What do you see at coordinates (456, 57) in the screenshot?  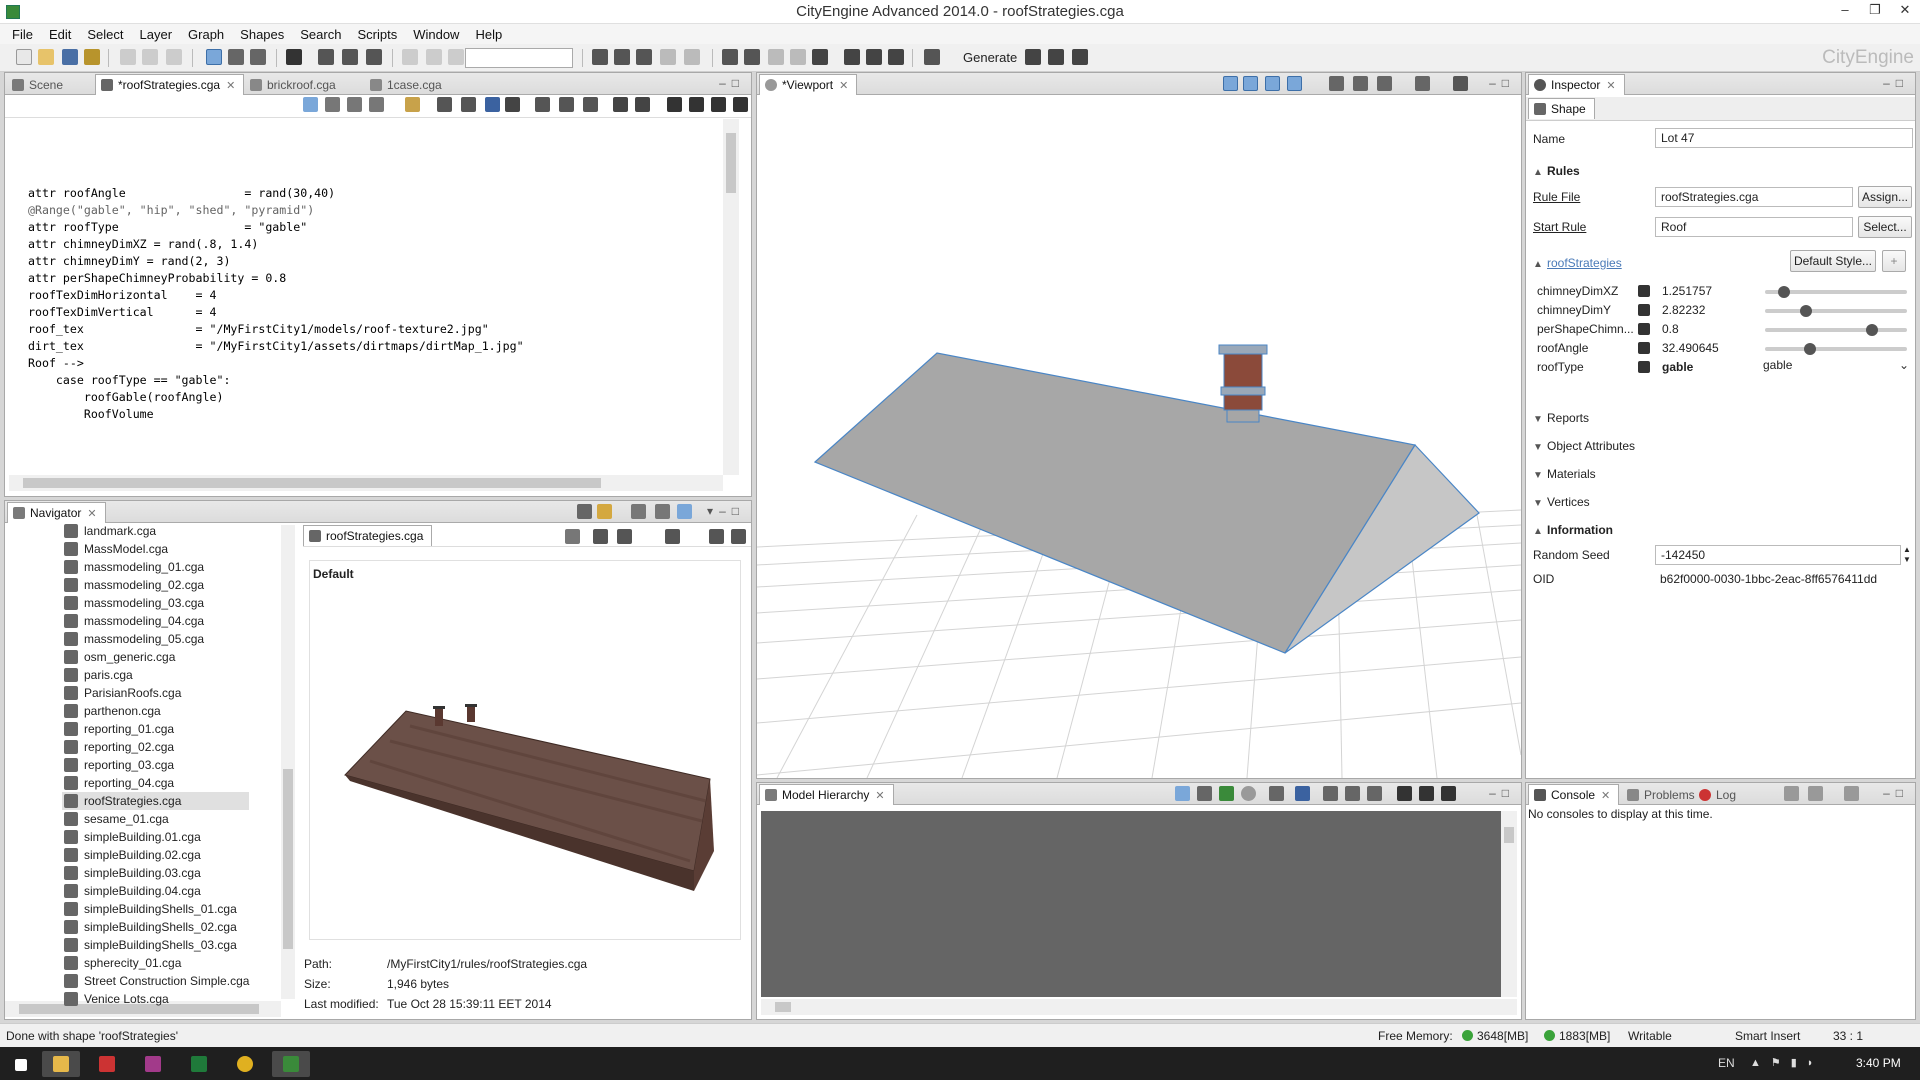 I see `lock-icon` at bounding box center [456, 57].